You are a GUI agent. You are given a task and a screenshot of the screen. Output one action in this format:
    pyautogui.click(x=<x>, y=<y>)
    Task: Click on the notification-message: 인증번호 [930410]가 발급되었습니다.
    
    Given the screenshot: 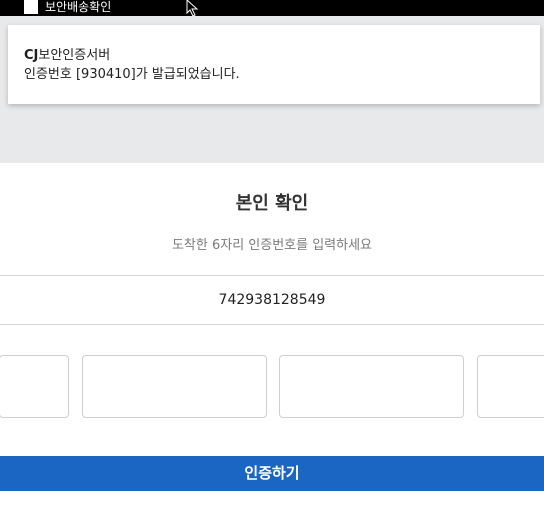 What is the action you would take?
    pyautogui.click(x=132, y=74)
    